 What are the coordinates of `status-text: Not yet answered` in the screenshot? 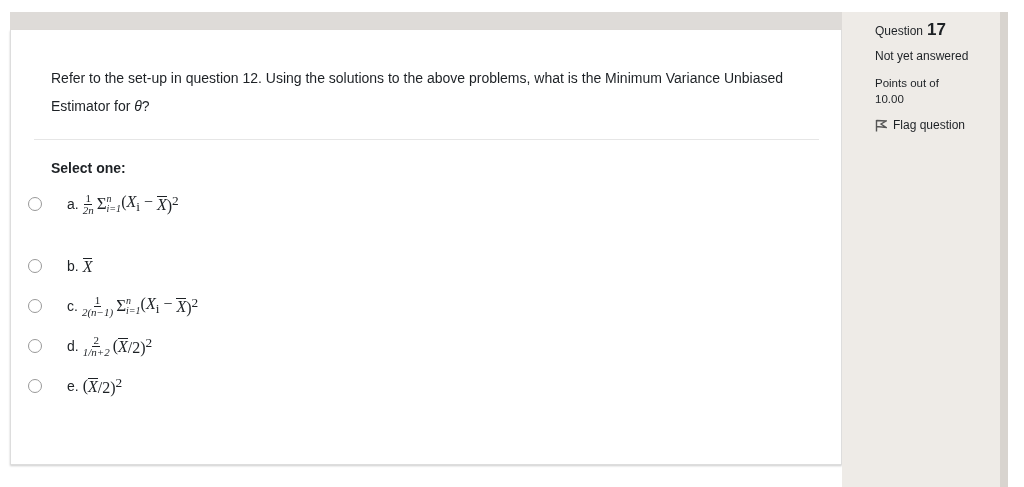 It's located at (922, 56).